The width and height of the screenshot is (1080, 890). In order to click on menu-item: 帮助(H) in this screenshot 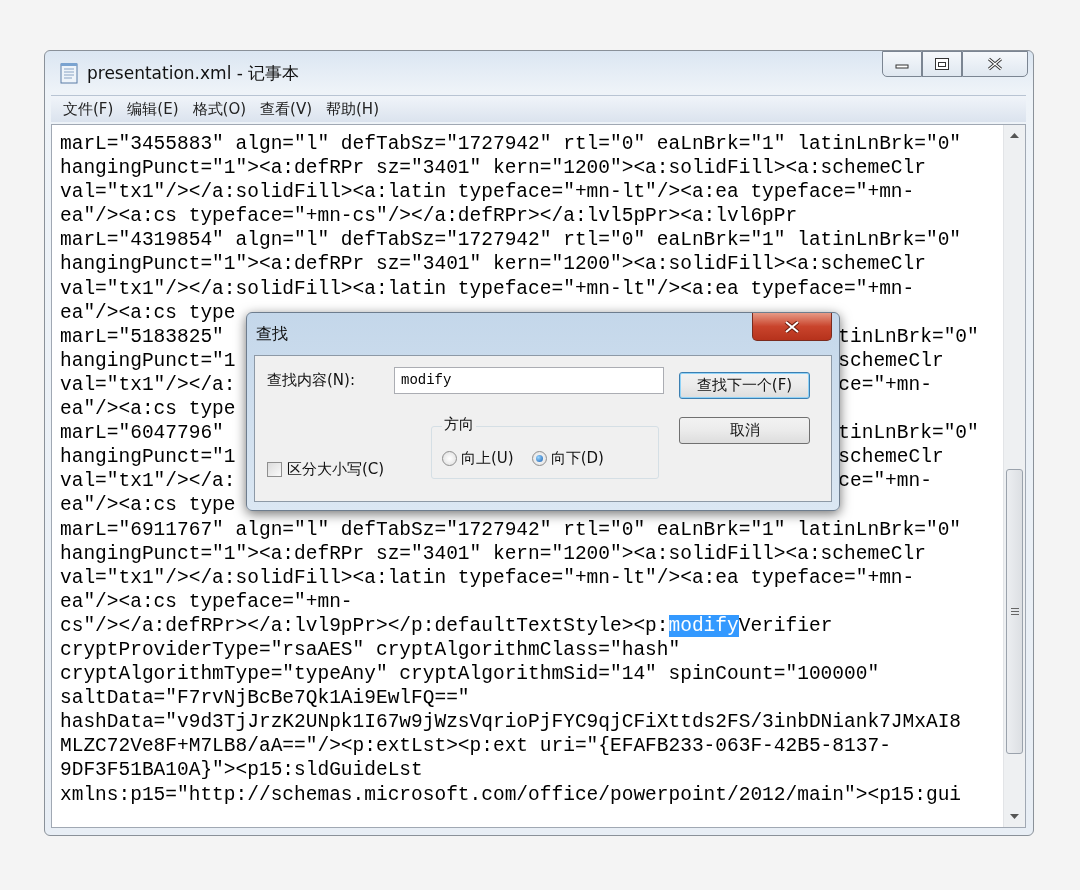, I will do `click(353, 109)`.